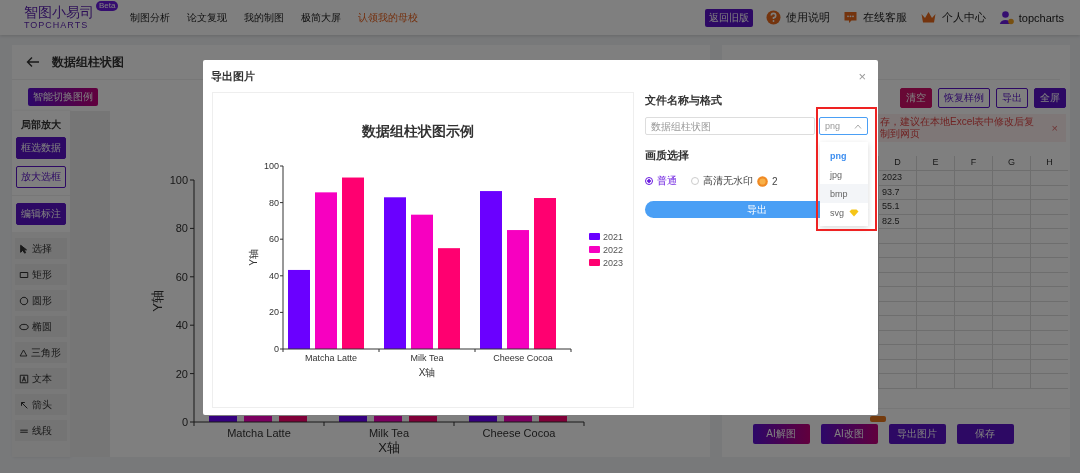 The height and width of the screenshot is (473, 1080). What do you see at coordinates (88, 62) in the screenshot?
I see `page-title: 数据组柱状图` at bounding box center [88, 62].